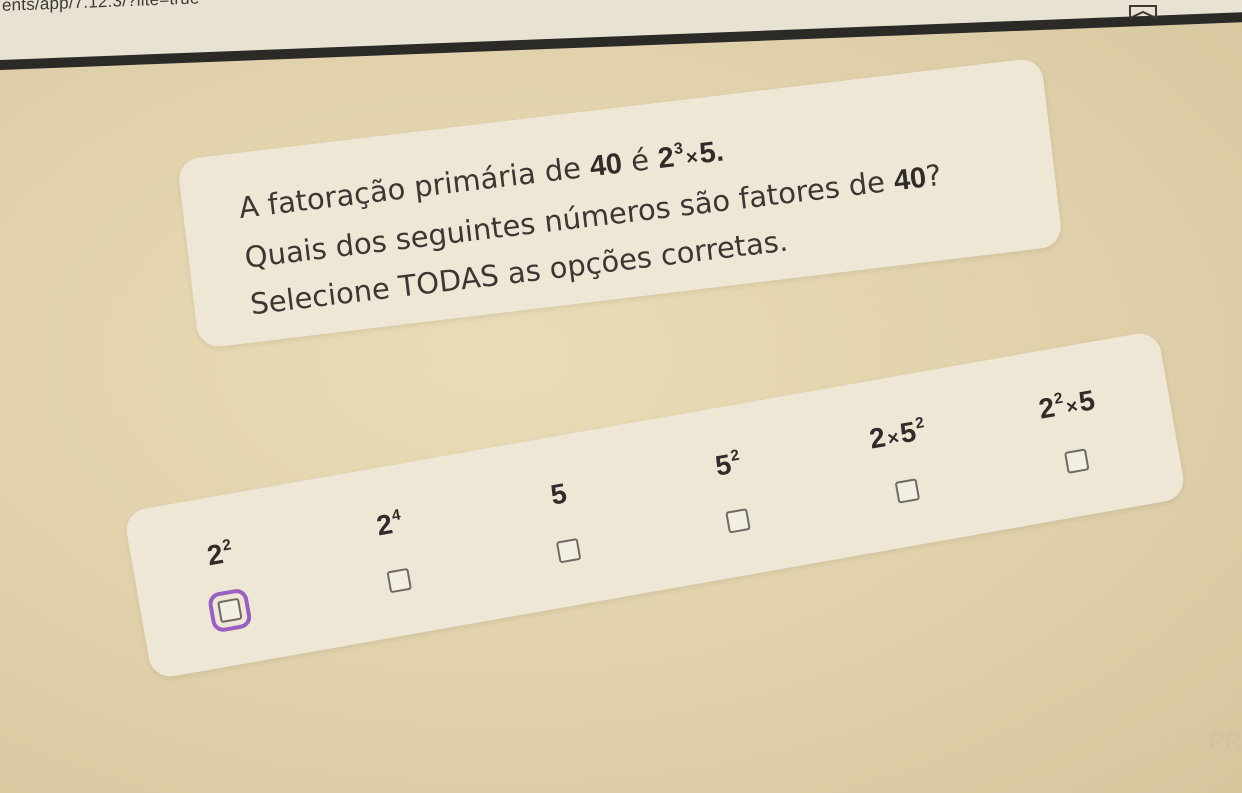  Describe the element at coordinates (1071, 431) in the screenshot. I see `option-6: 22×5` at that location.